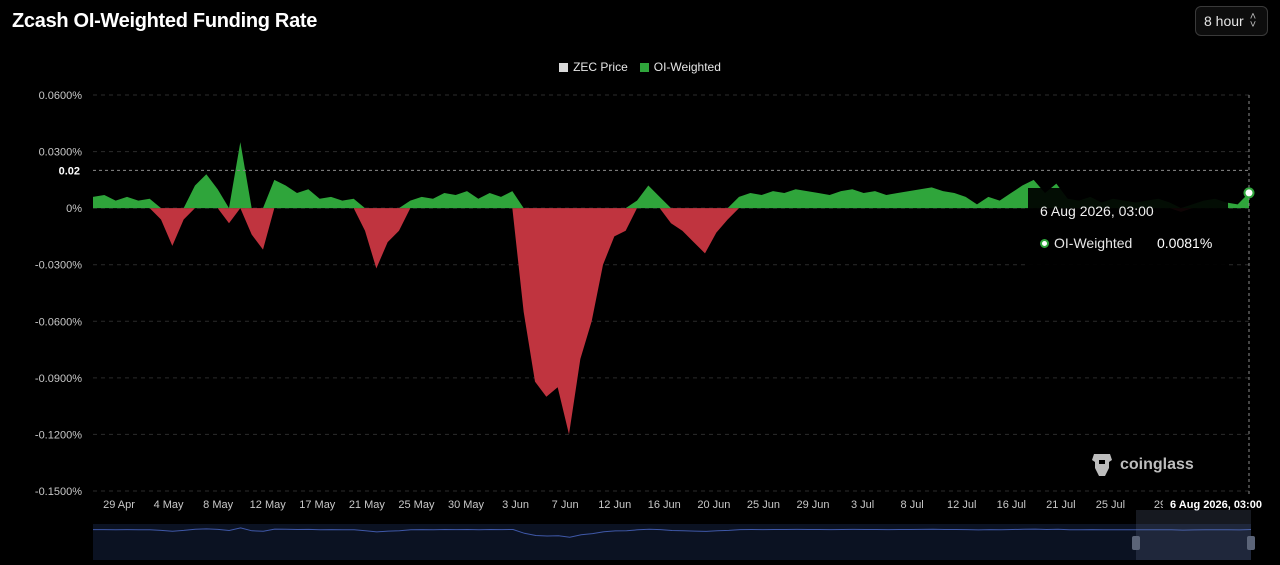 This screenshot has width=1280, height=565. What do you see at coordinates (416, 505) in the screenshot?
I see `x-tick-label: 25 May` at bounding box center [416, 505].